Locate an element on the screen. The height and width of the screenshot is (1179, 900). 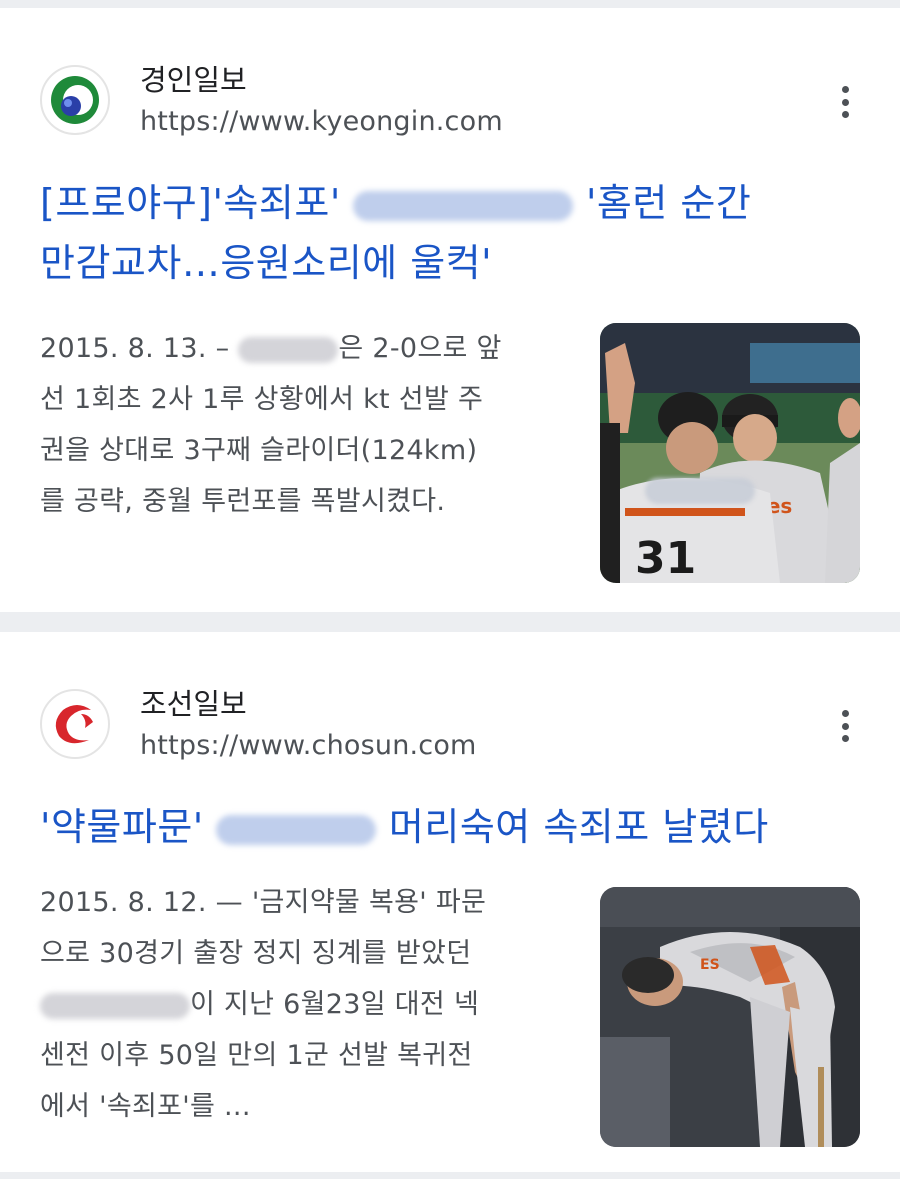
result-title-link: '약물파문' 머리숙여 속죄포 날렸다 is located at coordinates (450, 827).